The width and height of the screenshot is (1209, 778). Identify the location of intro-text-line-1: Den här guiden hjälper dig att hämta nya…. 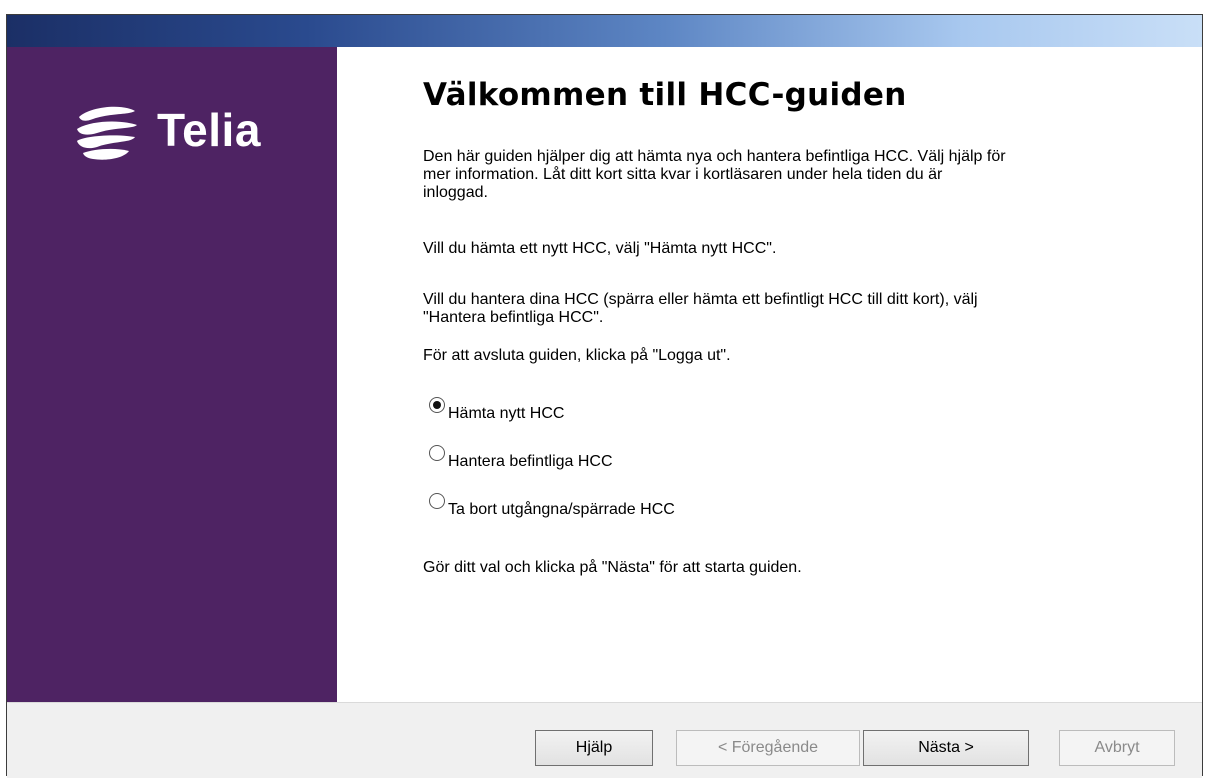
(714, 156).